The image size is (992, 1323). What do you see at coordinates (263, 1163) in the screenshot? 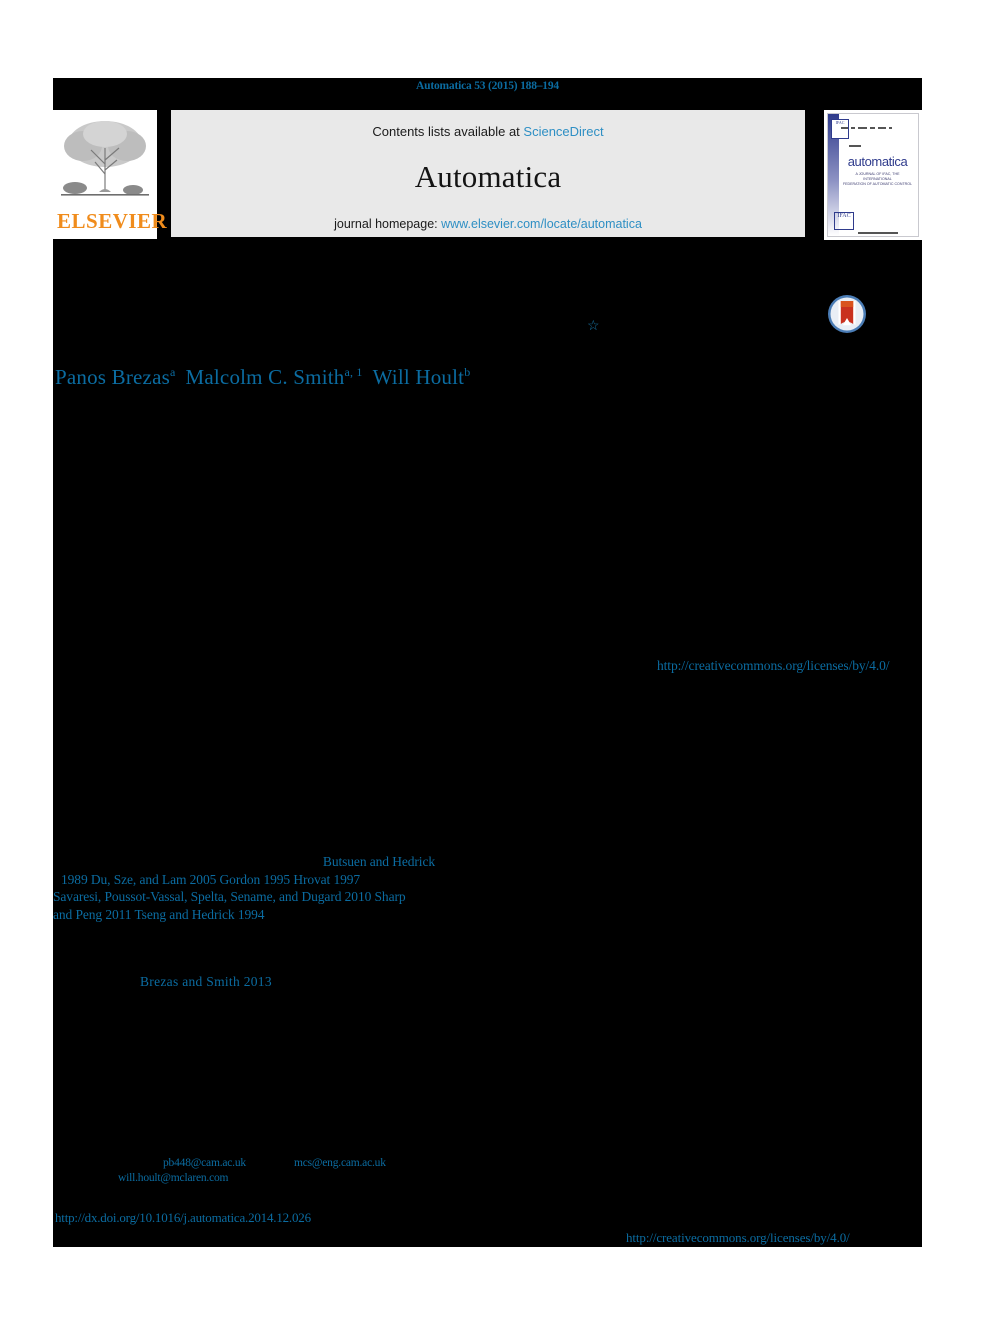
I see `footnote-email-line-1: pb448@cam.ac.uk mcs@eng.cam.ac.uk` at bounding box center [263, 1163].